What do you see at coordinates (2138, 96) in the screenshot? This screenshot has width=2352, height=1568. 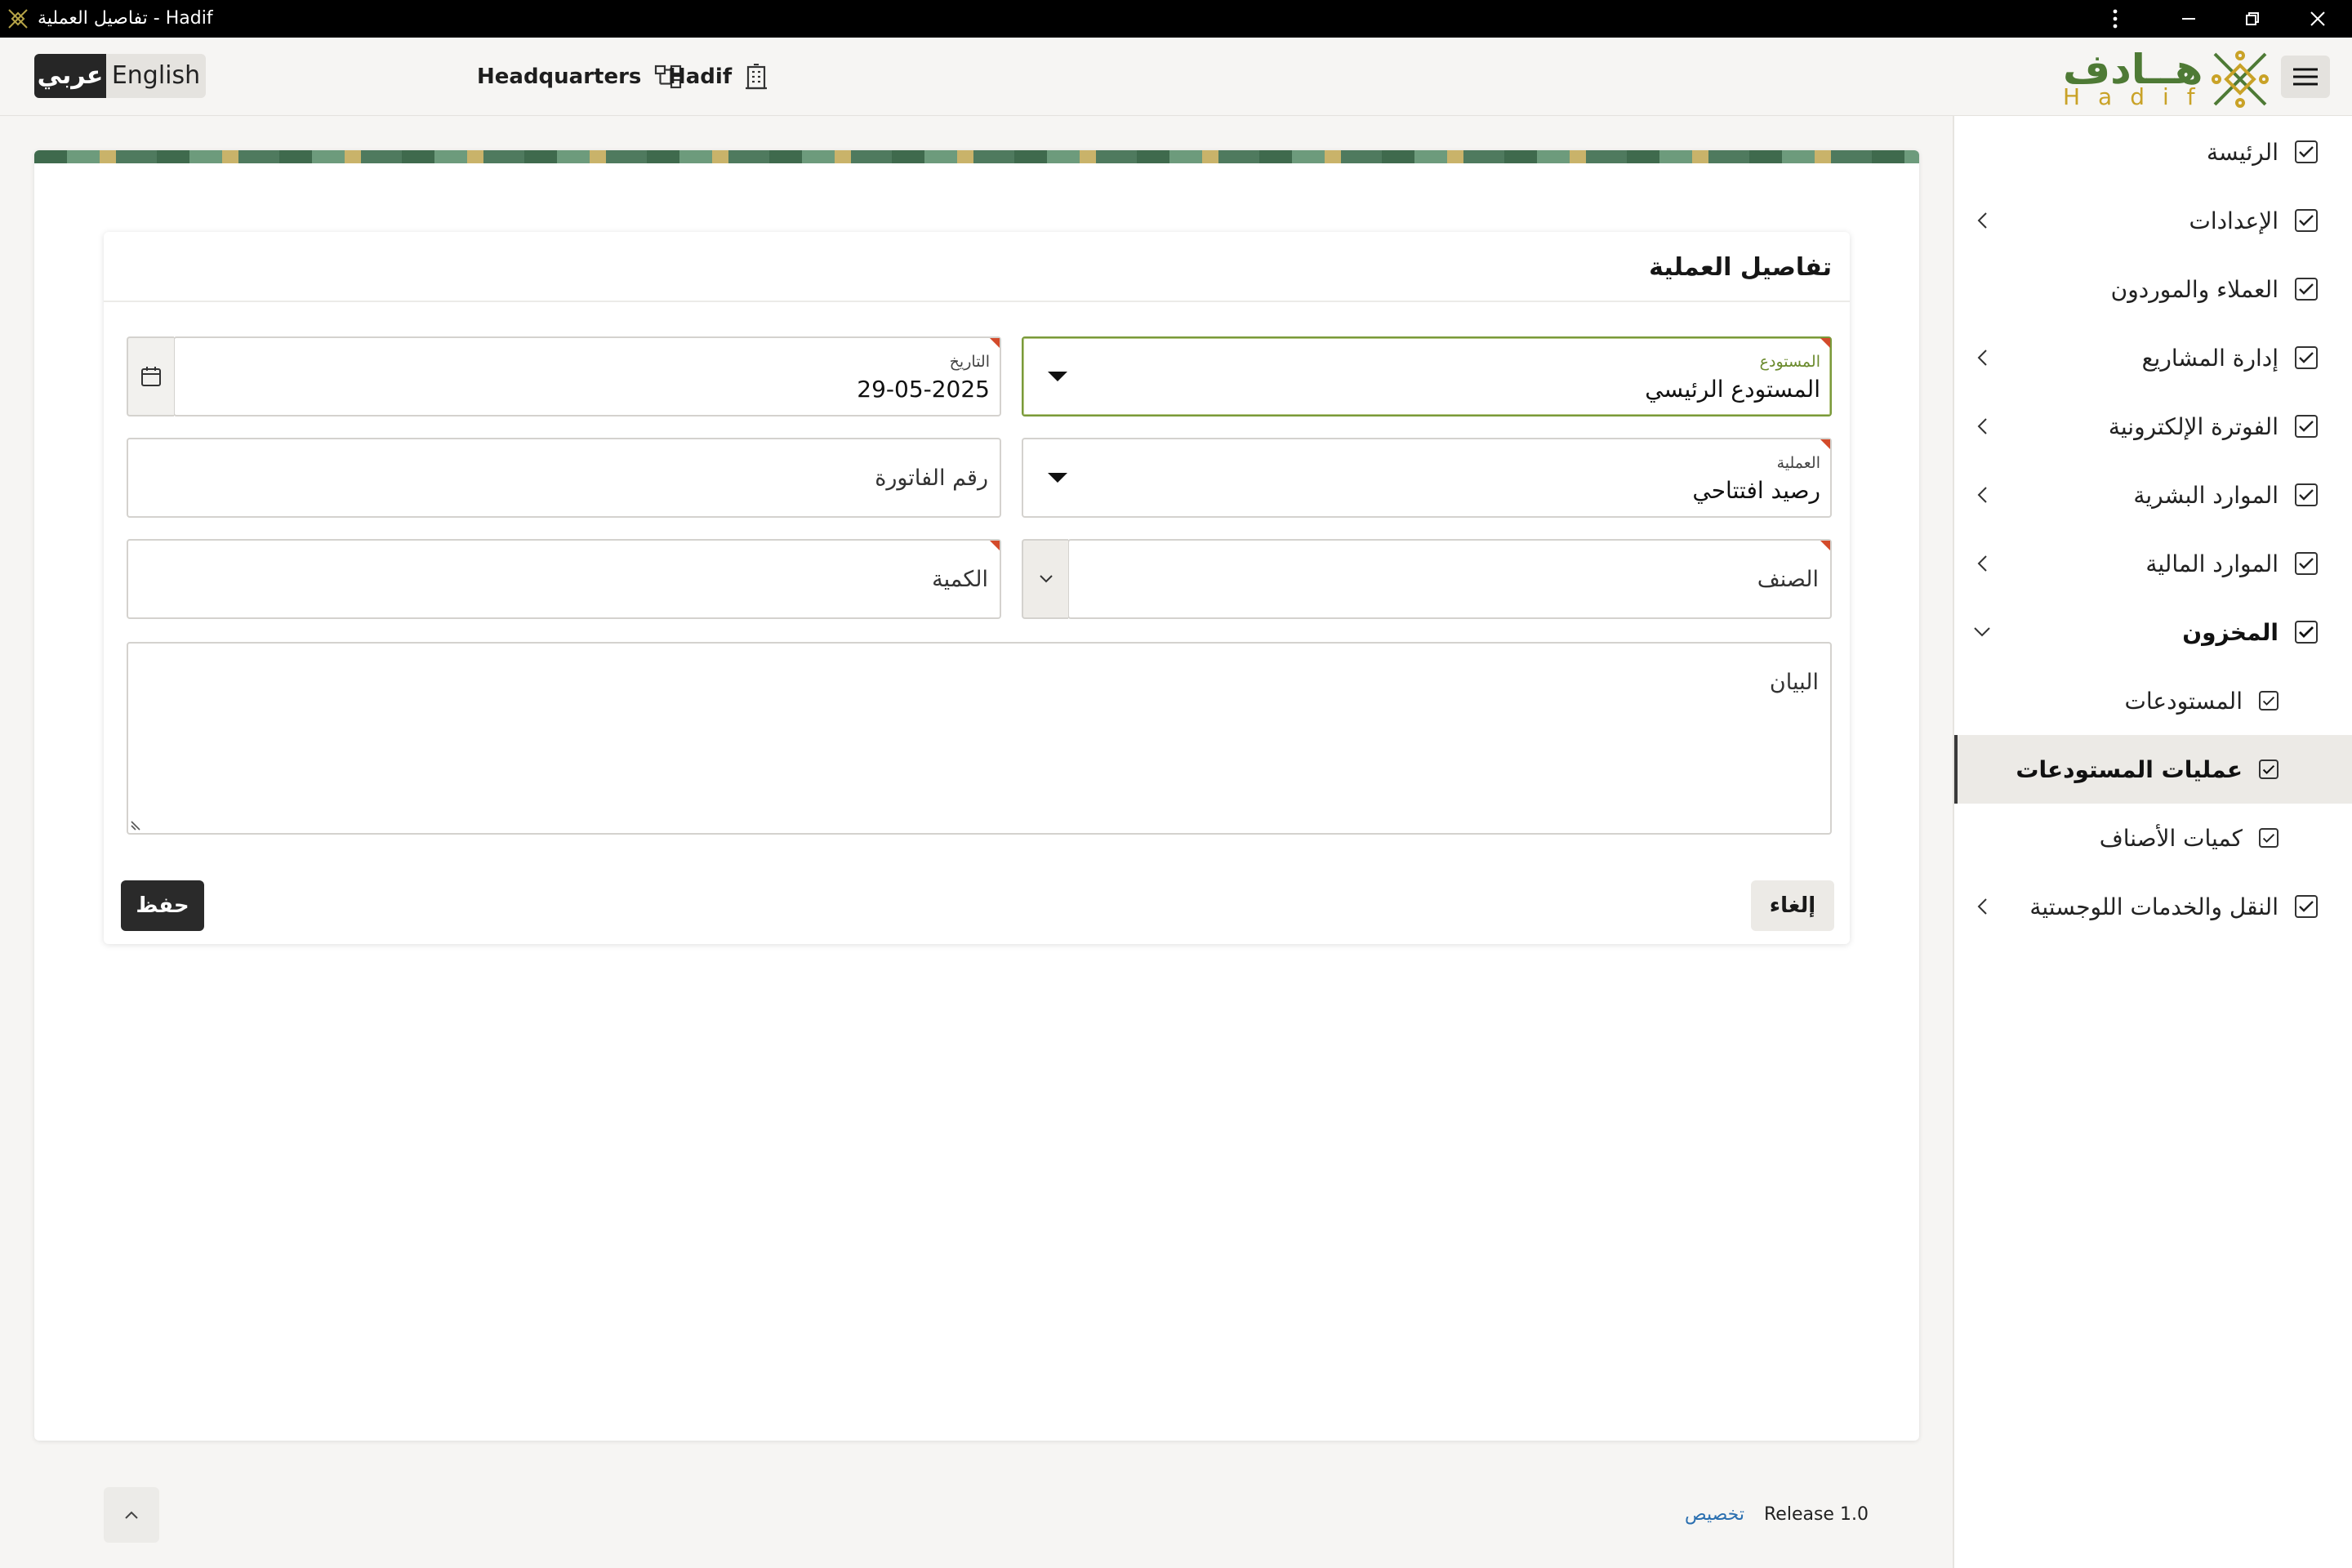 I see `brand-latin-text: Hadif` at bounding box center [2138, 96].